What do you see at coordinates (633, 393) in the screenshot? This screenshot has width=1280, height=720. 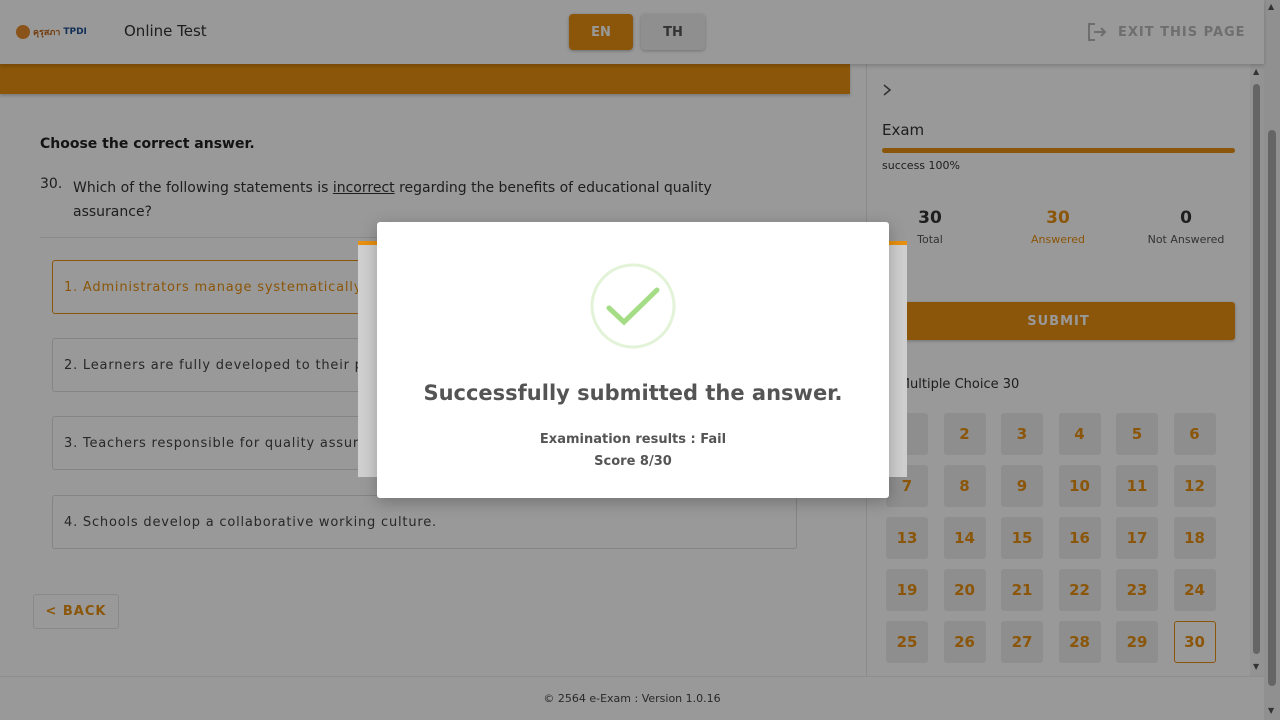 I see `modal-title: Successfully submitted the answer.` at bounding box center [633, 393].